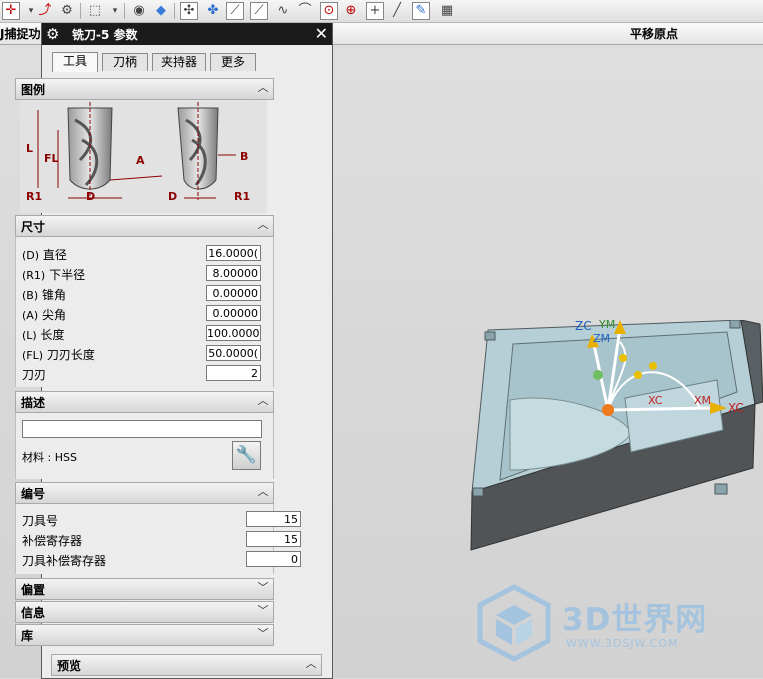 Image resolution: width=763 pixels, height=679 pixels. I want to click on tab-strip: 工具 刀柄 夹持器 更多, so click(182, 62).